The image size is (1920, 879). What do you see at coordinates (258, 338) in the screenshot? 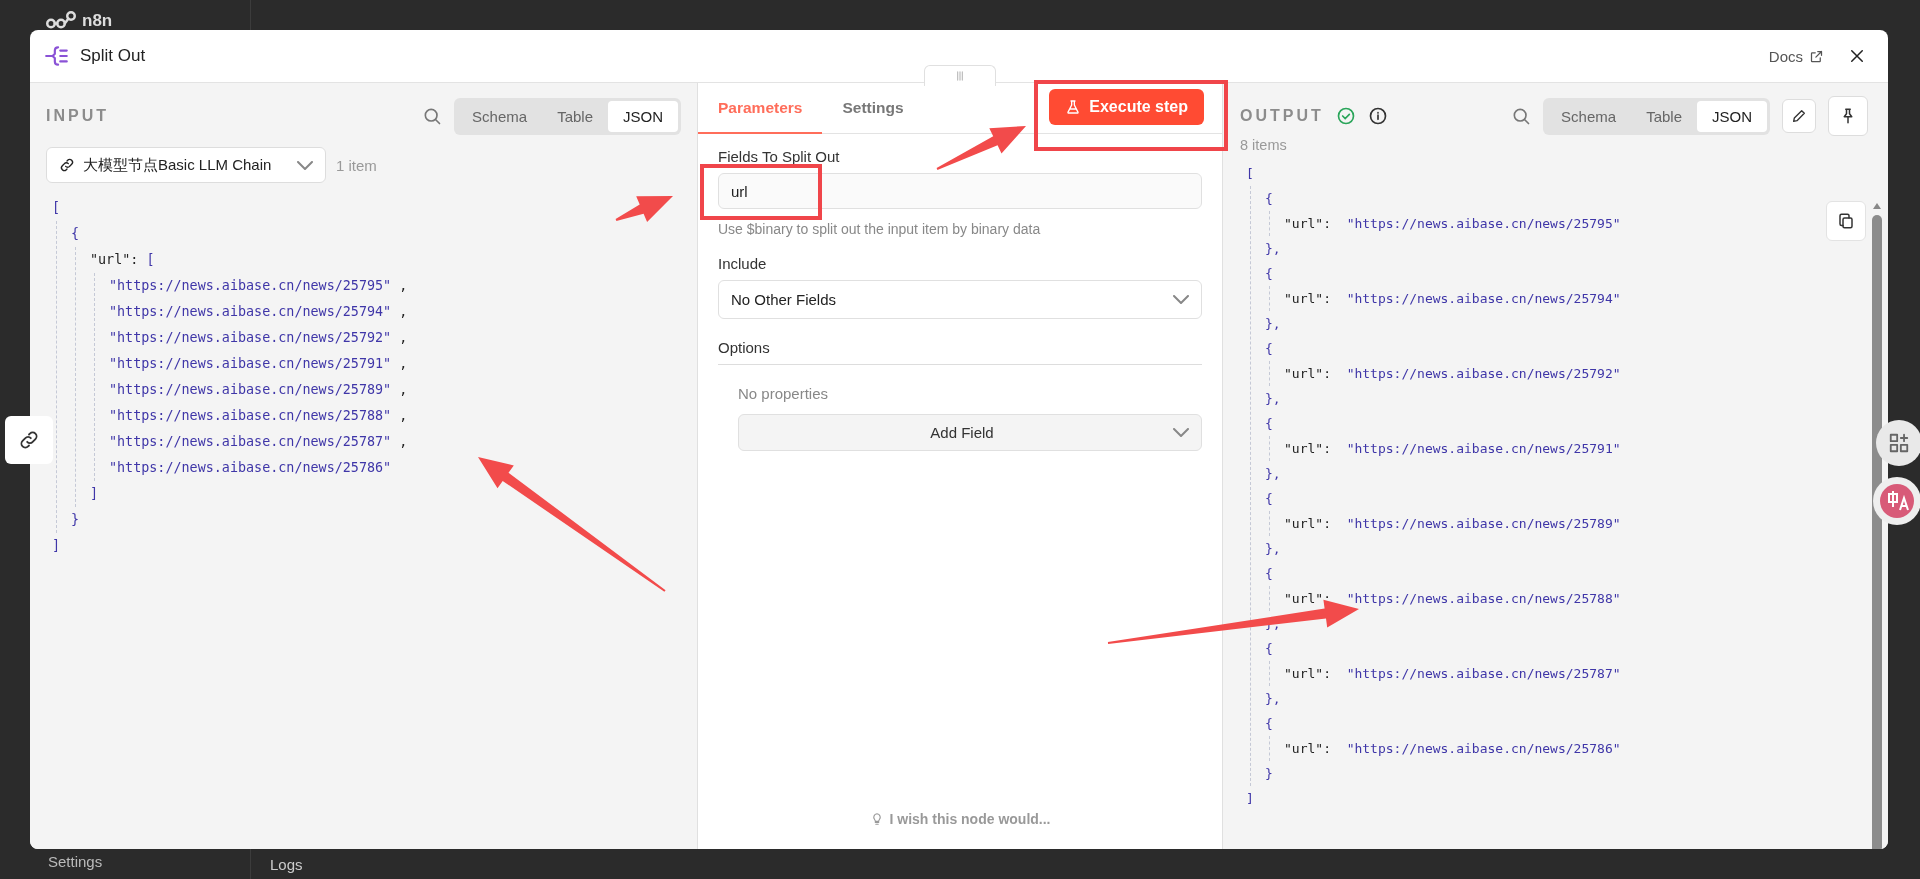
I see `code-line: "https://news.aibase.cn/news/25792" ,` at bounding box center [258, 338].